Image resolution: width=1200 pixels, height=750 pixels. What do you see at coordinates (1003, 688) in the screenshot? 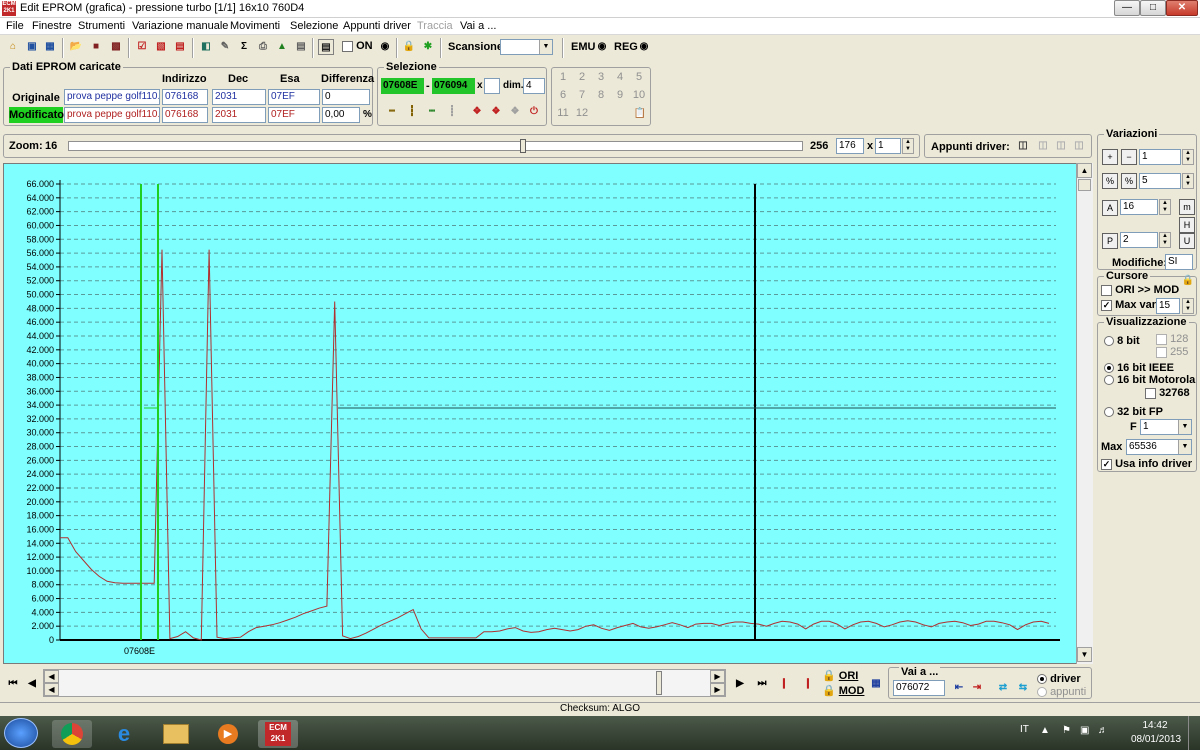
I see `swap-icon: ⇄` at bounding box center [1003, 688].